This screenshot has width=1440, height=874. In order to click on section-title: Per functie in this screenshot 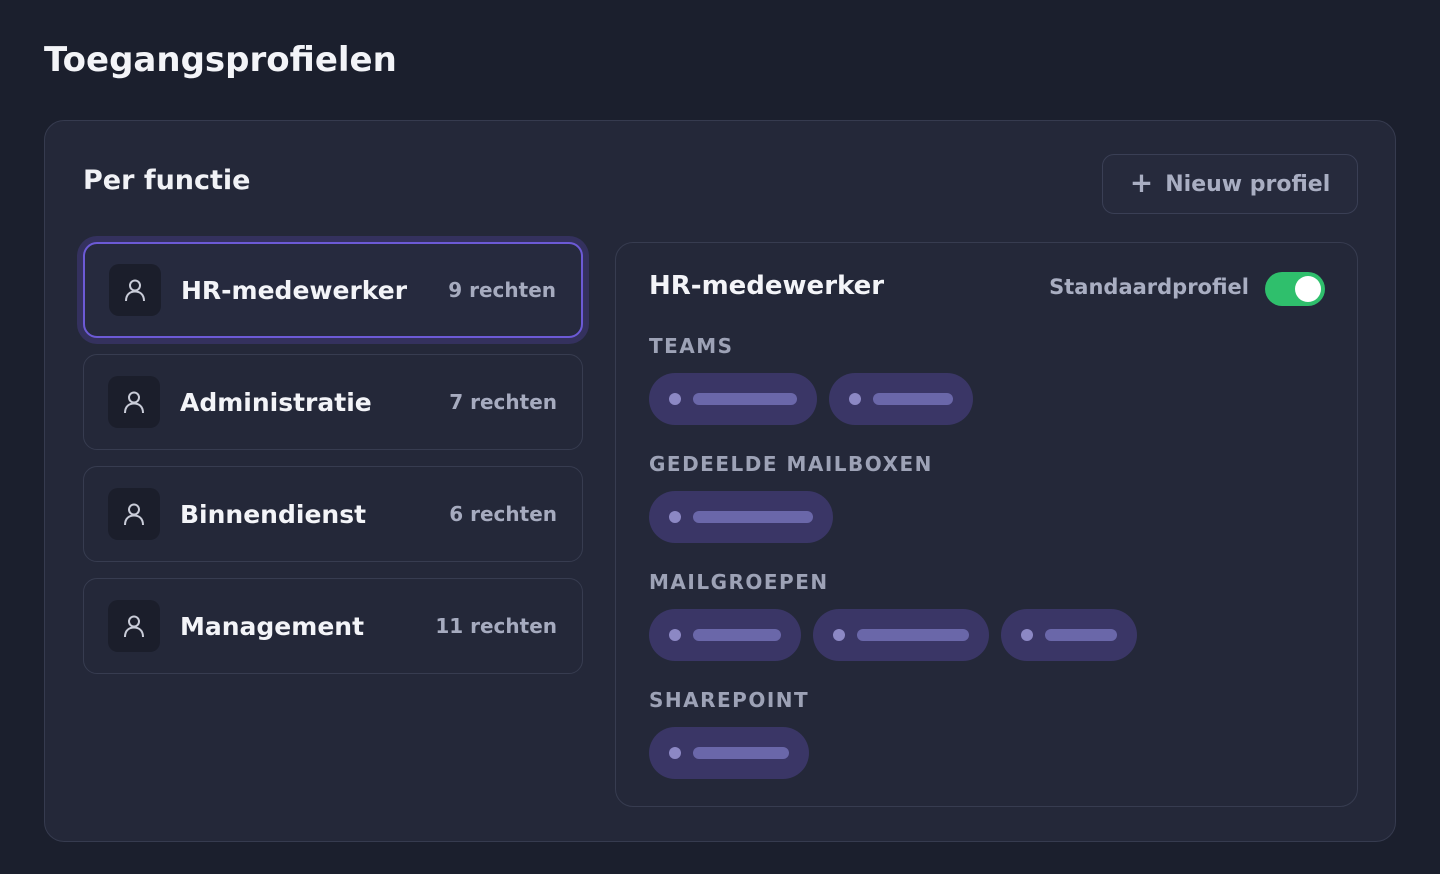, I will do `click(167, 180)`.